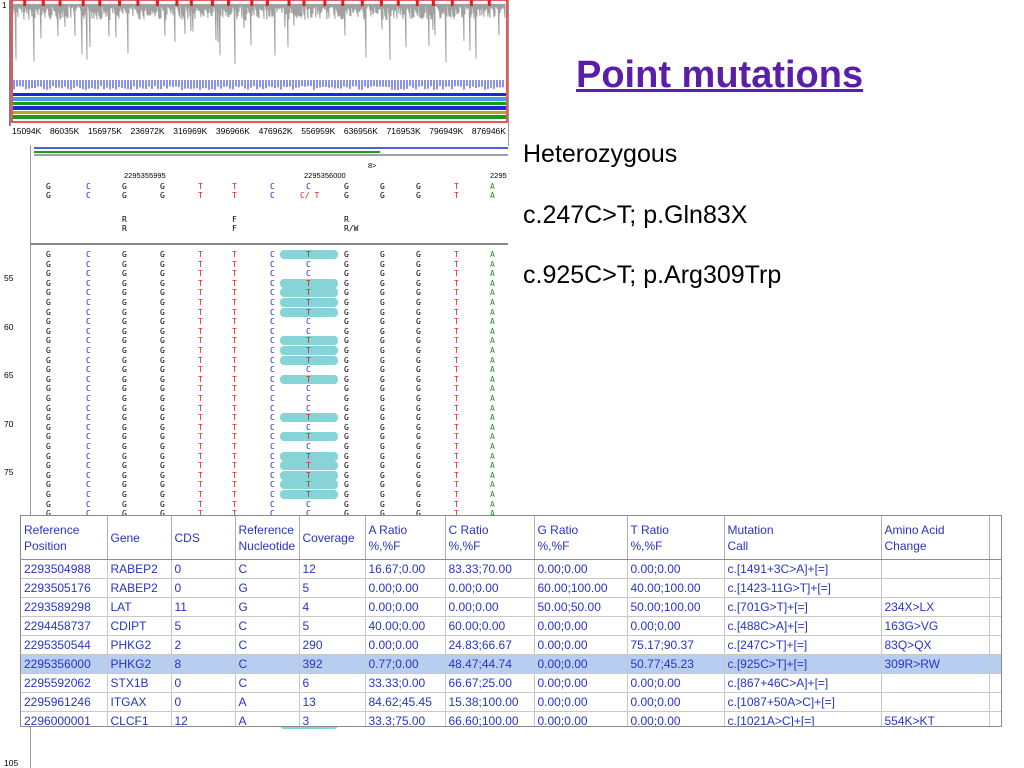 This screenshot has width=1024, height=768. What do you see at coordinates (11, 763) in the screenshot?
I see `row-number: 105` at bounding box center [11, 763].